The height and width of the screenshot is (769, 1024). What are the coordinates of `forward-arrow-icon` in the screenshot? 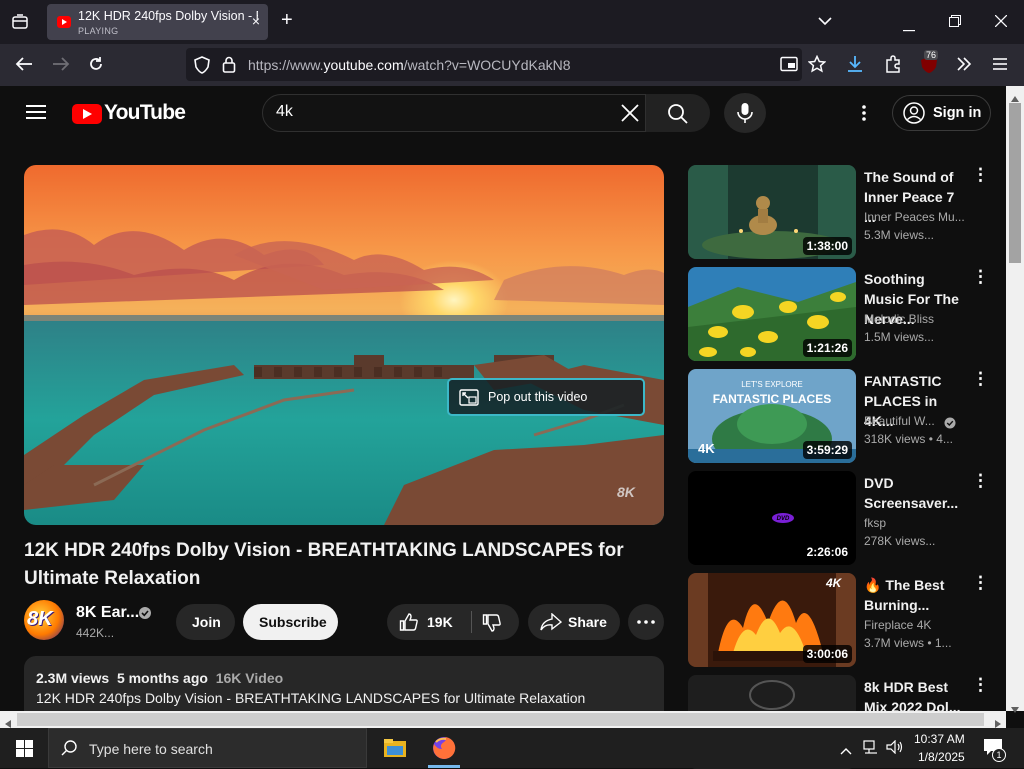 It's located at (61, 66).